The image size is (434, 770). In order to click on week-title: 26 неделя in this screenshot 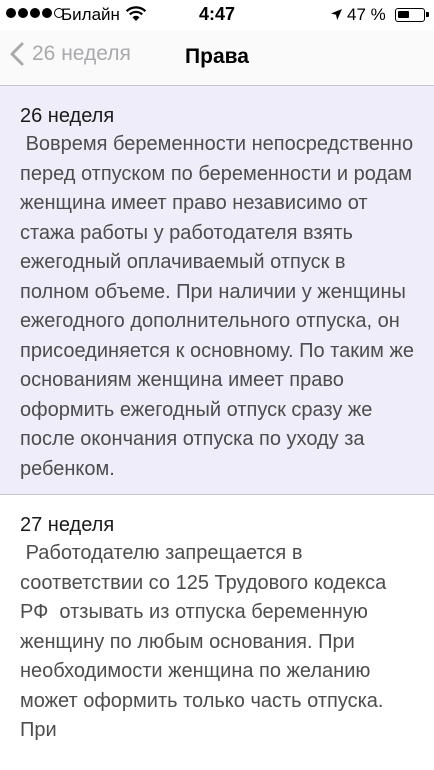, I will do `click(67, 116)`.